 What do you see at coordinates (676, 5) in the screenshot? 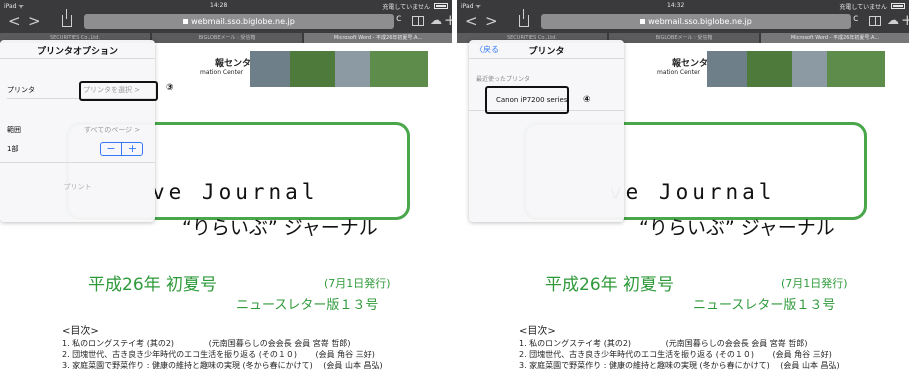
I see `status-time: 14:32` at bounding box center [676, 5].